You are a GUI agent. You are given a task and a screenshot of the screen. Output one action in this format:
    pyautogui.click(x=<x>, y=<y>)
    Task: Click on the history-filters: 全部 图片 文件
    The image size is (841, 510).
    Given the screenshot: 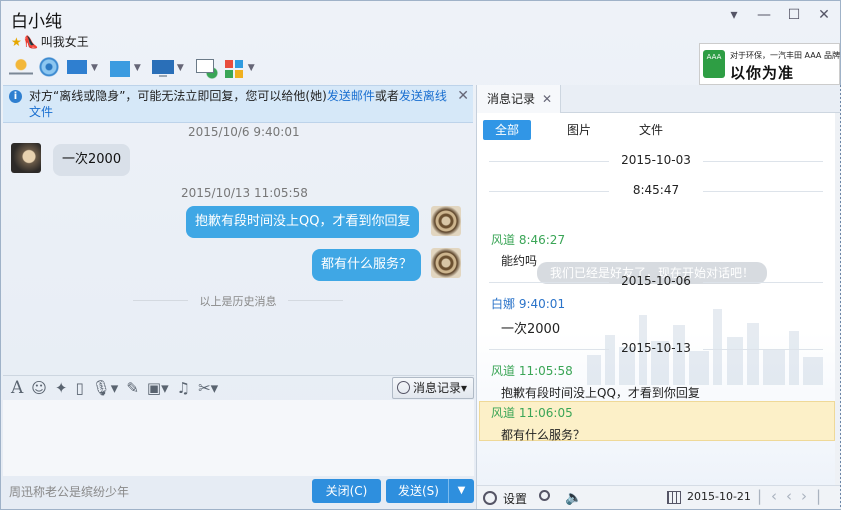 What is the action you would take?
    pyautogui.click(x=579, y=130)
    